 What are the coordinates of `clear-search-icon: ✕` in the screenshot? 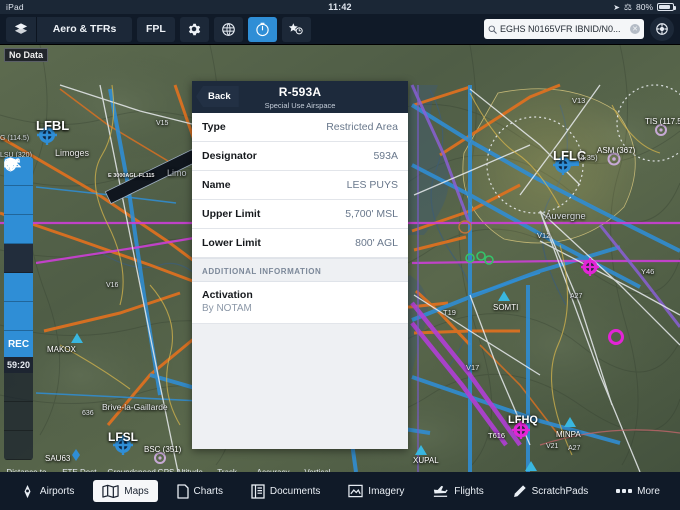 It's located at (635, 29).